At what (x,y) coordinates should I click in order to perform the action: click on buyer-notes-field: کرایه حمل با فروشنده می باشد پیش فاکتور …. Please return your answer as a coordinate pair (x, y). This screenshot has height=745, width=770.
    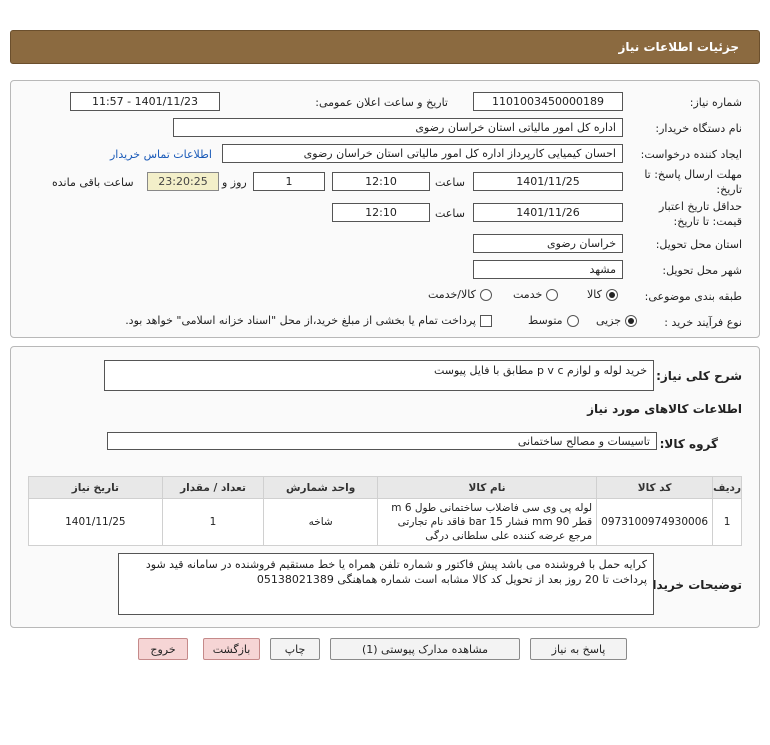
    Looking at the image, I should click on (386, 584).